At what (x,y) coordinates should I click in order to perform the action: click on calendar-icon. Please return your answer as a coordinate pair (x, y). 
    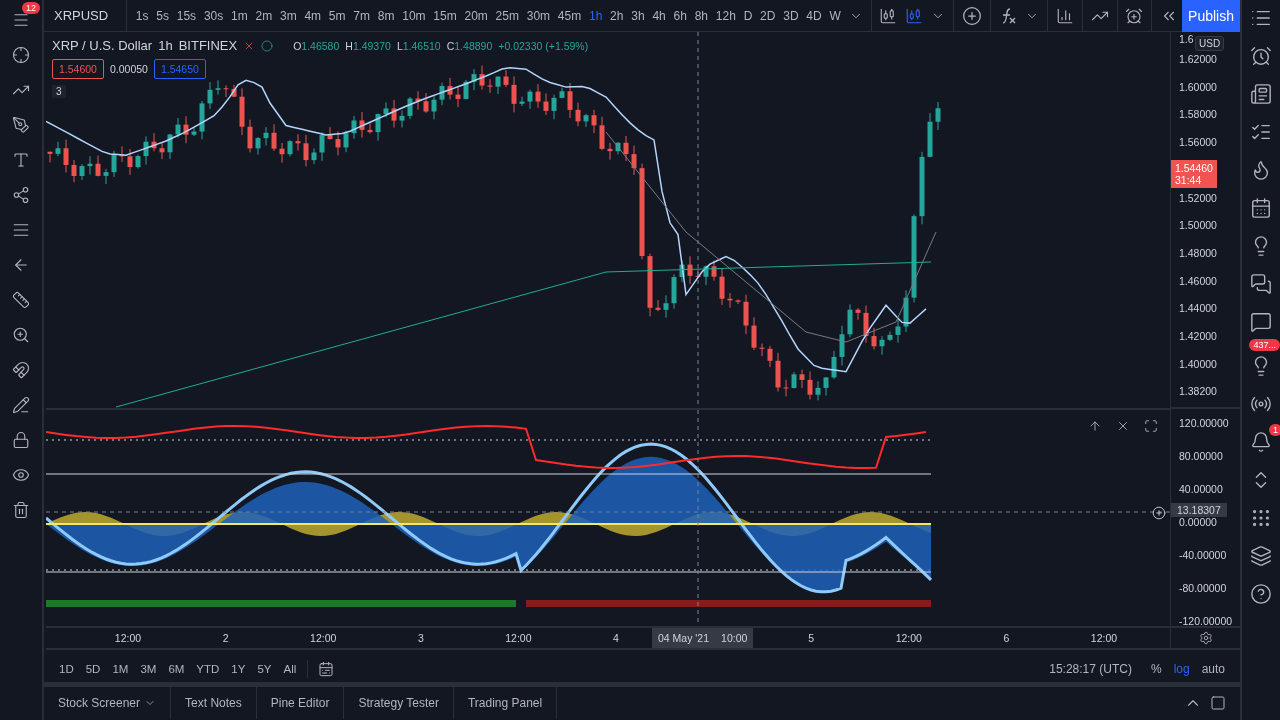
    Looking at the image, I should click on (1261, 208).